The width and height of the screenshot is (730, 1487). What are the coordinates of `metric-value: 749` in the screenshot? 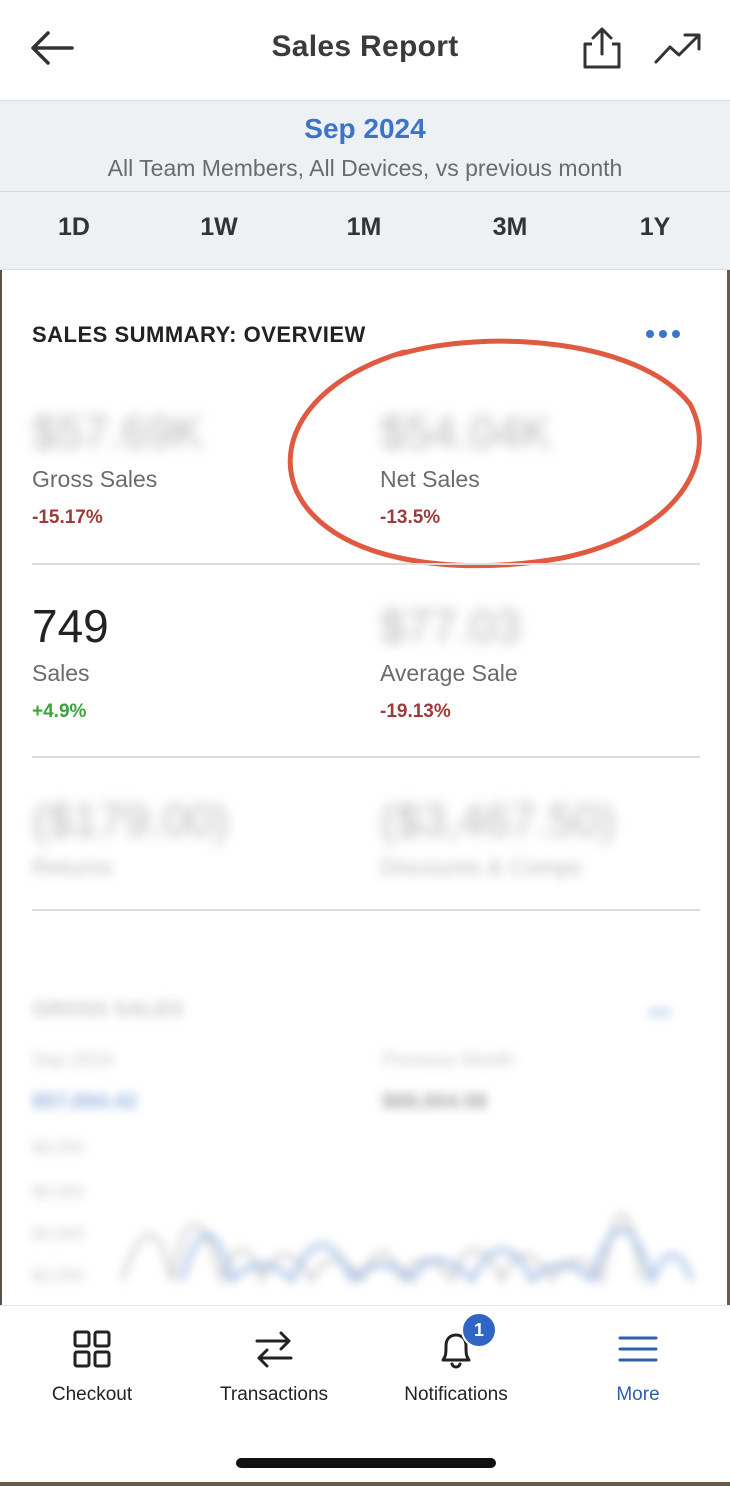 It's located at (70, 626).